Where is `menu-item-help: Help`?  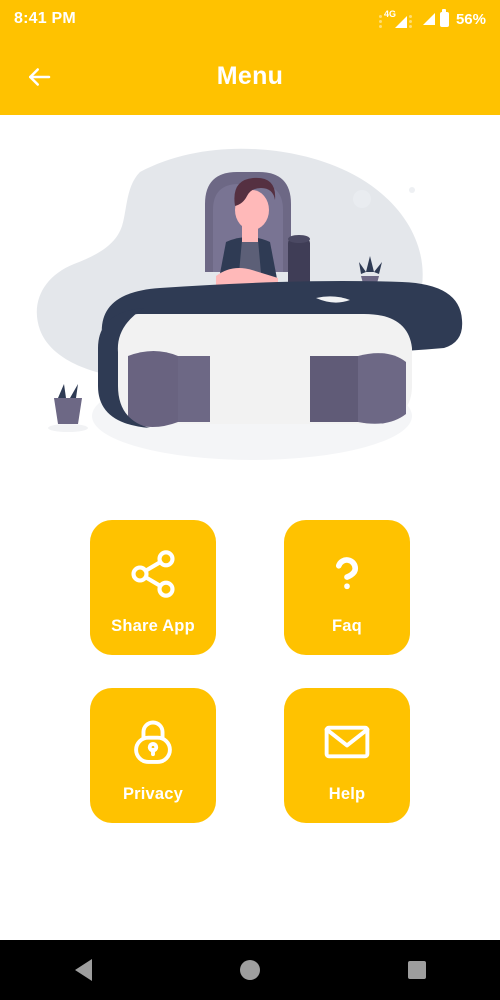 menu-item-help: Help is located at coordinates (347, 755).